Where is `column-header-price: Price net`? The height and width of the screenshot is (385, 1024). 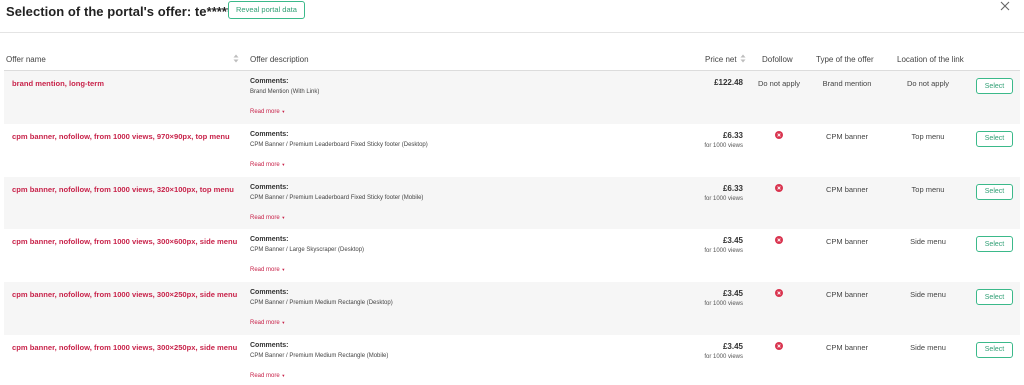 column-header-price: Price net is located at coordinates (721, 59).